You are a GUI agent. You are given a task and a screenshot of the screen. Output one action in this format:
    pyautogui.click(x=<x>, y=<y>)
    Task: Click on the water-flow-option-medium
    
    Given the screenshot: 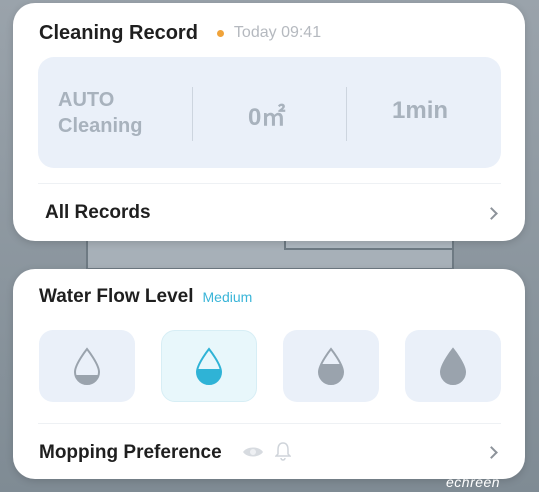 What is the action you would take?
    pyautogui.click(x=209, y=366)
    